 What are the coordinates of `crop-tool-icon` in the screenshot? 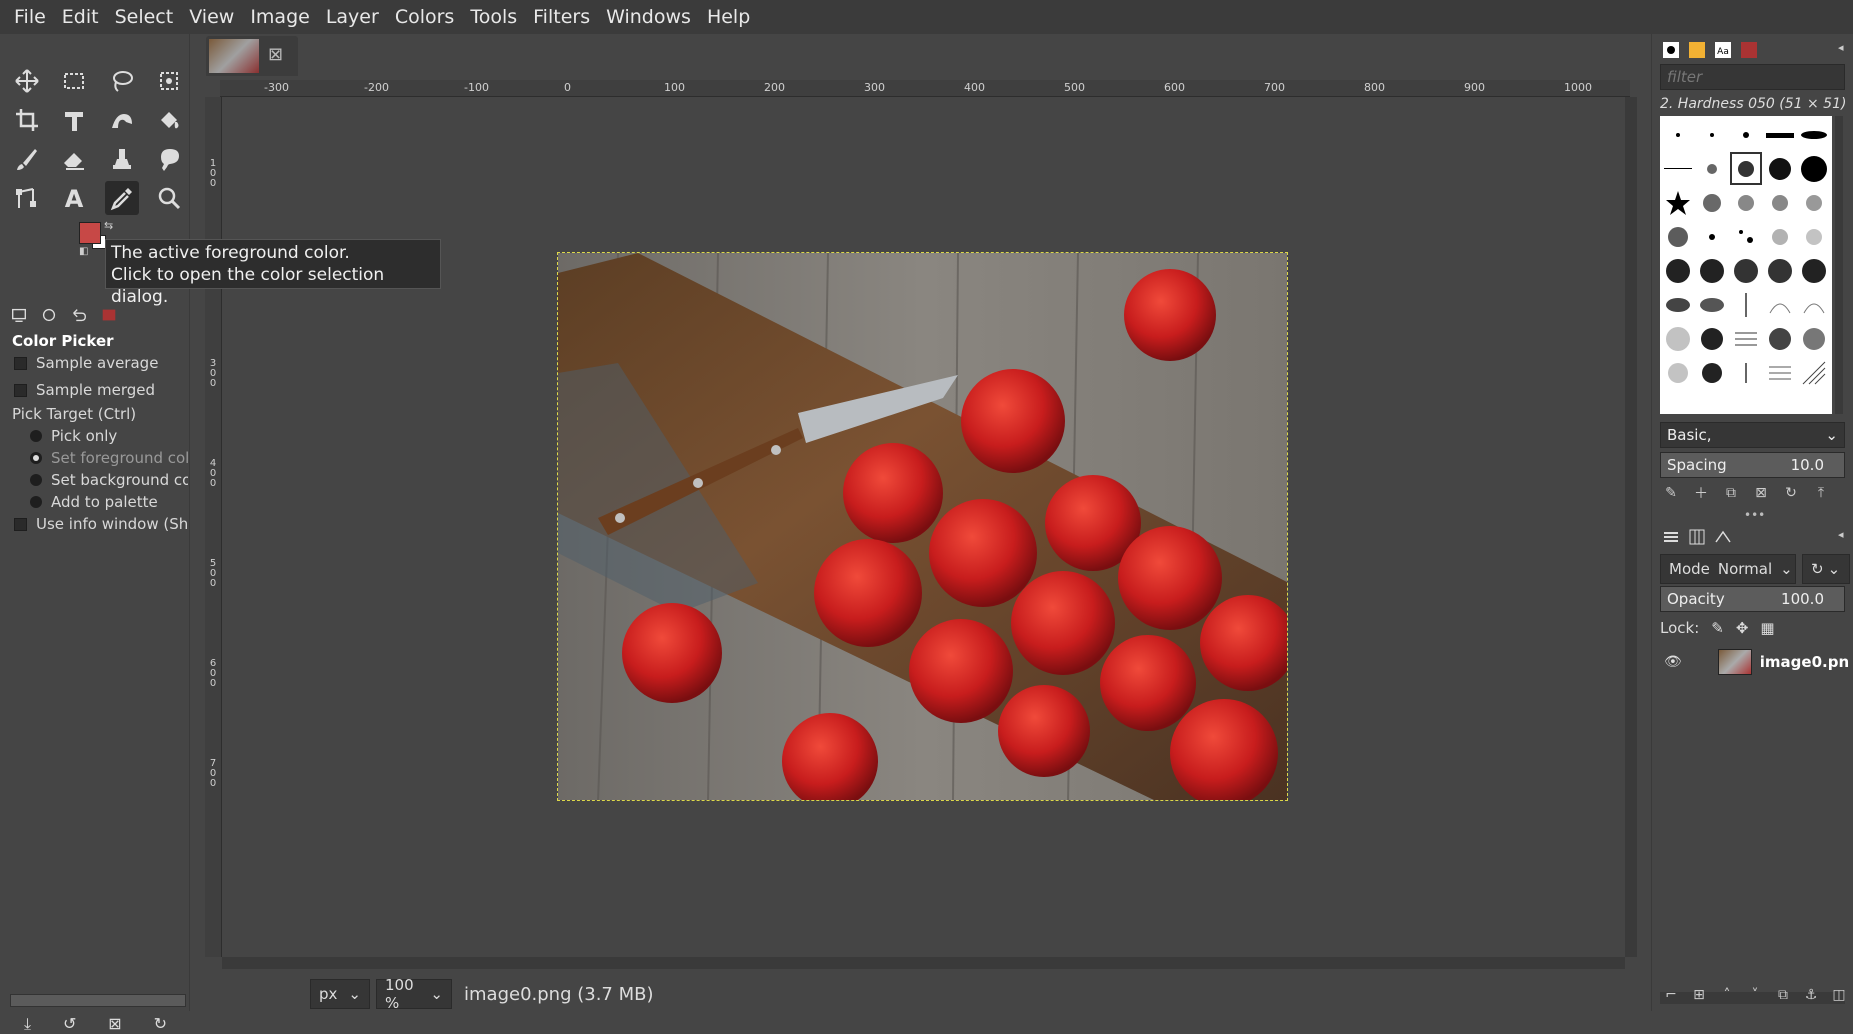 It's located at (27, 120).